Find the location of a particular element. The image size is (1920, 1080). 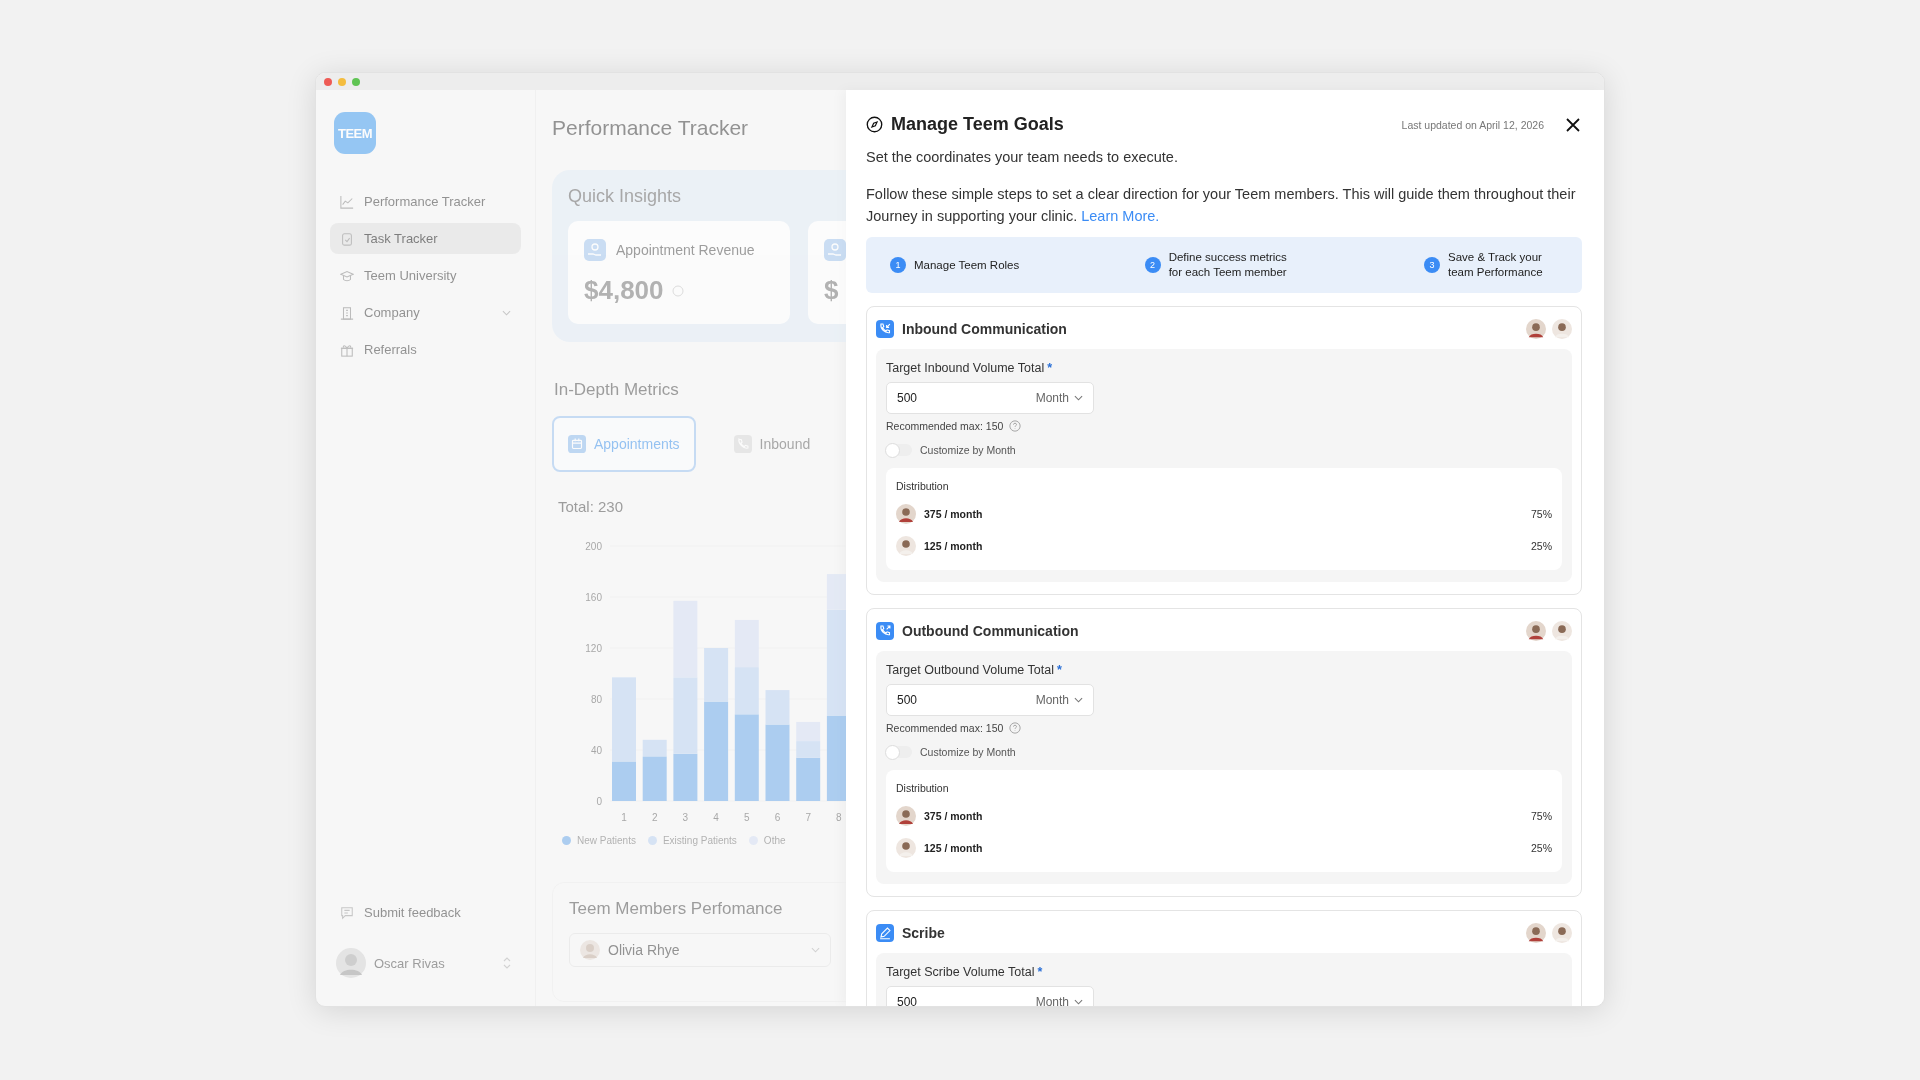

chart-icon is located at coordinates (347, 201).